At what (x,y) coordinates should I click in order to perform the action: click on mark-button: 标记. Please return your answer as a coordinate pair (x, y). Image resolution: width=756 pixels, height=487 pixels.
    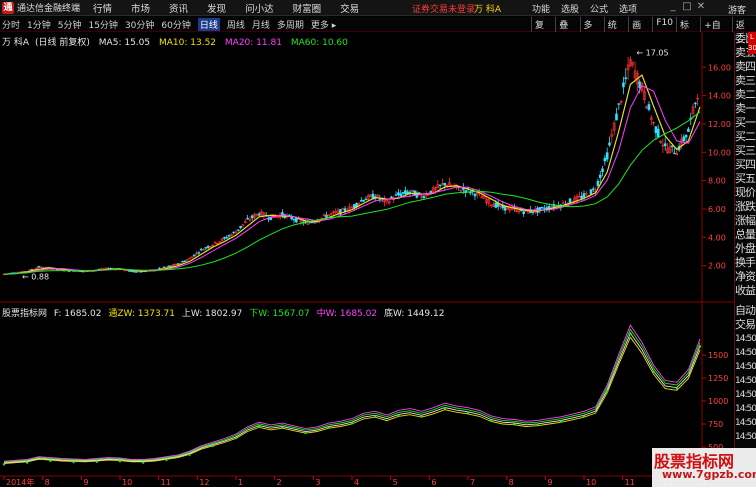
    Looking at the image, I should click on (687, 30).